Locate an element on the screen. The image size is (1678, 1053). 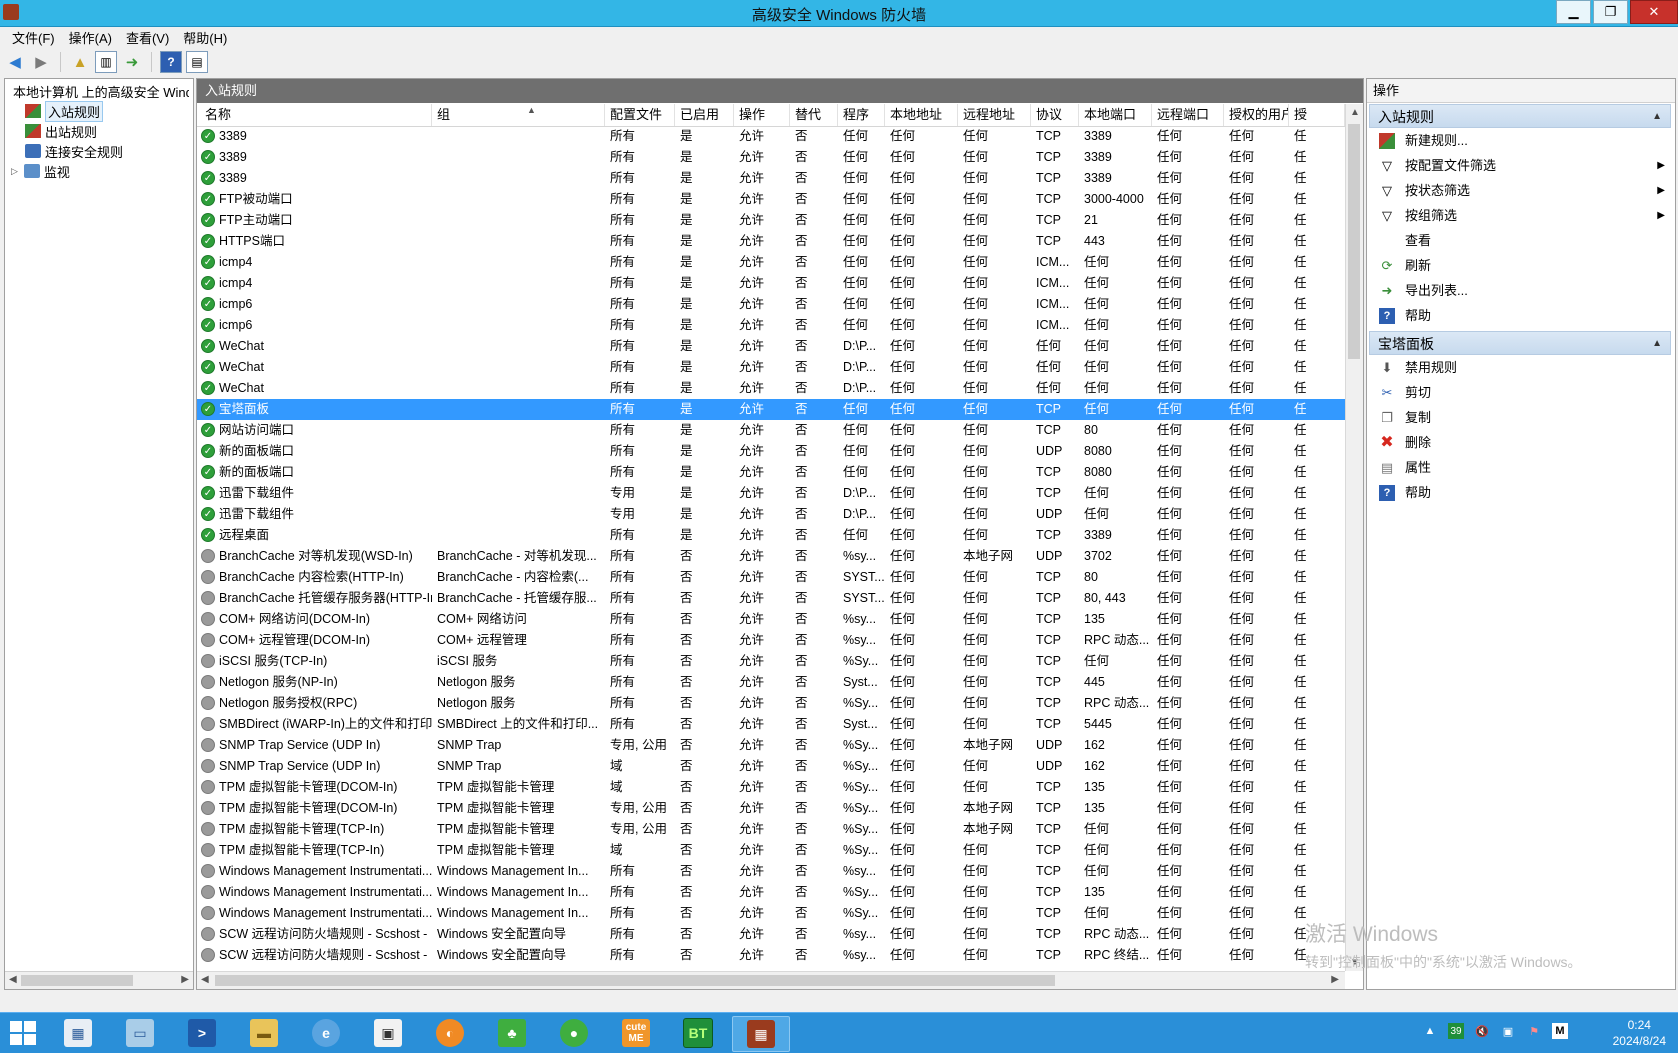
taskbar-powershell: > is located at coordinates (202, 1033).